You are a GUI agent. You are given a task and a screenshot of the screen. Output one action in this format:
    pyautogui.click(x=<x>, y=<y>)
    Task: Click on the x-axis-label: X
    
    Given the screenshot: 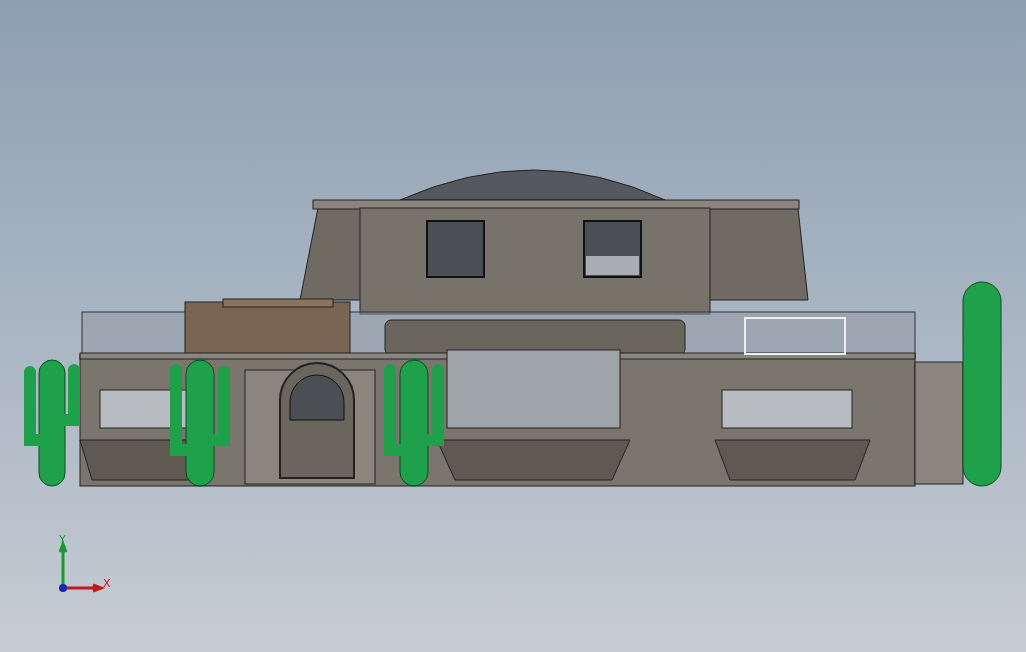 What is the action you would take?
    pyautogui.click(x=107, y=583)
    